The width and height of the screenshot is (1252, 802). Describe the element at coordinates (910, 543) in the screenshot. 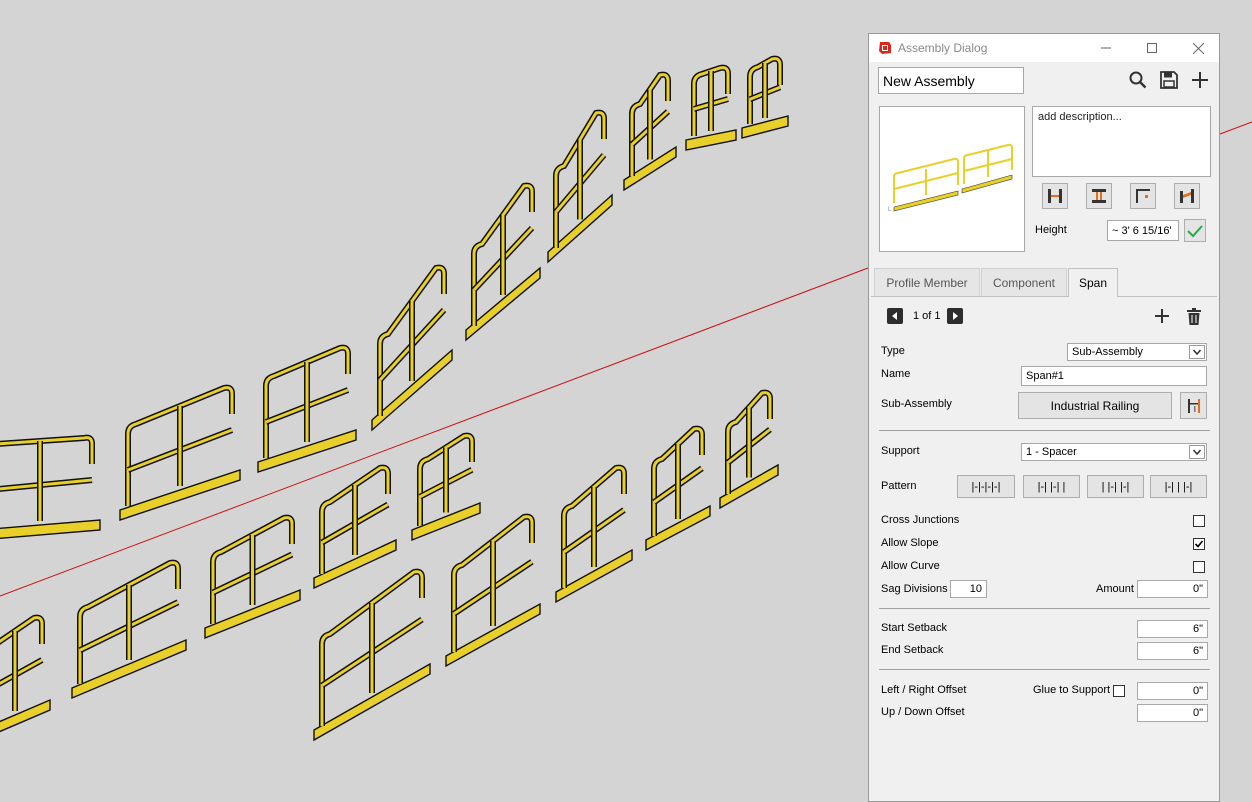

I see `allow-slope-label: Allow Slope` at that location.